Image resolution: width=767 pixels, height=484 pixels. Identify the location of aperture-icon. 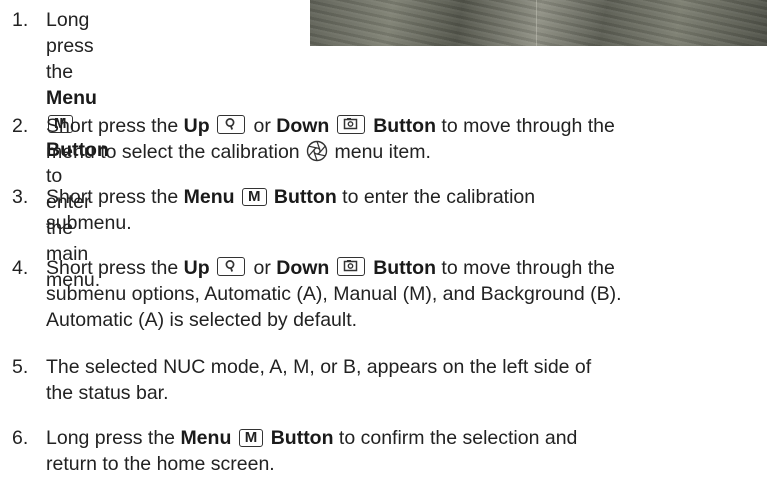
(317, 151).